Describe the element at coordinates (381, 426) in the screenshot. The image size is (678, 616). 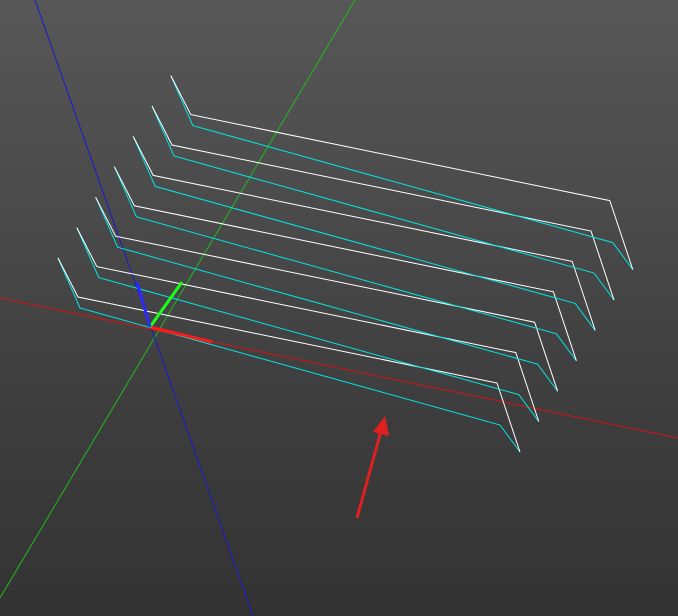
I see `annotation-arrow-head` at that location.